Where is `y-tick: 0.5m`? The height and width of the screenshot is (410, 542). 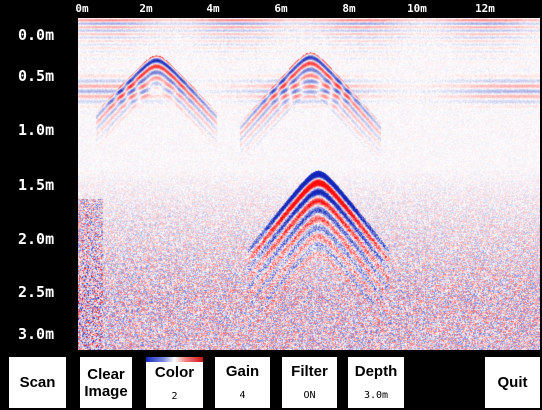 y-tick: 0.5m is located at coordinates (36, 76).